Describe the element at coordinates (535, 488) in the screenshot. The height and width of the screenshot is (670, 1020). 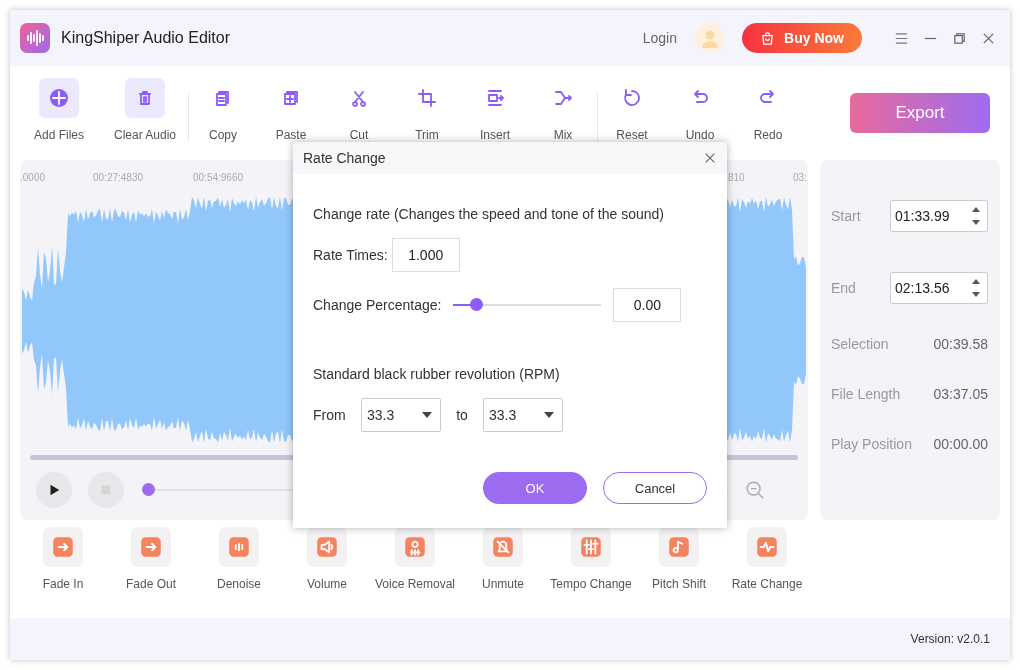
I see `ok-button: OK` at that location.